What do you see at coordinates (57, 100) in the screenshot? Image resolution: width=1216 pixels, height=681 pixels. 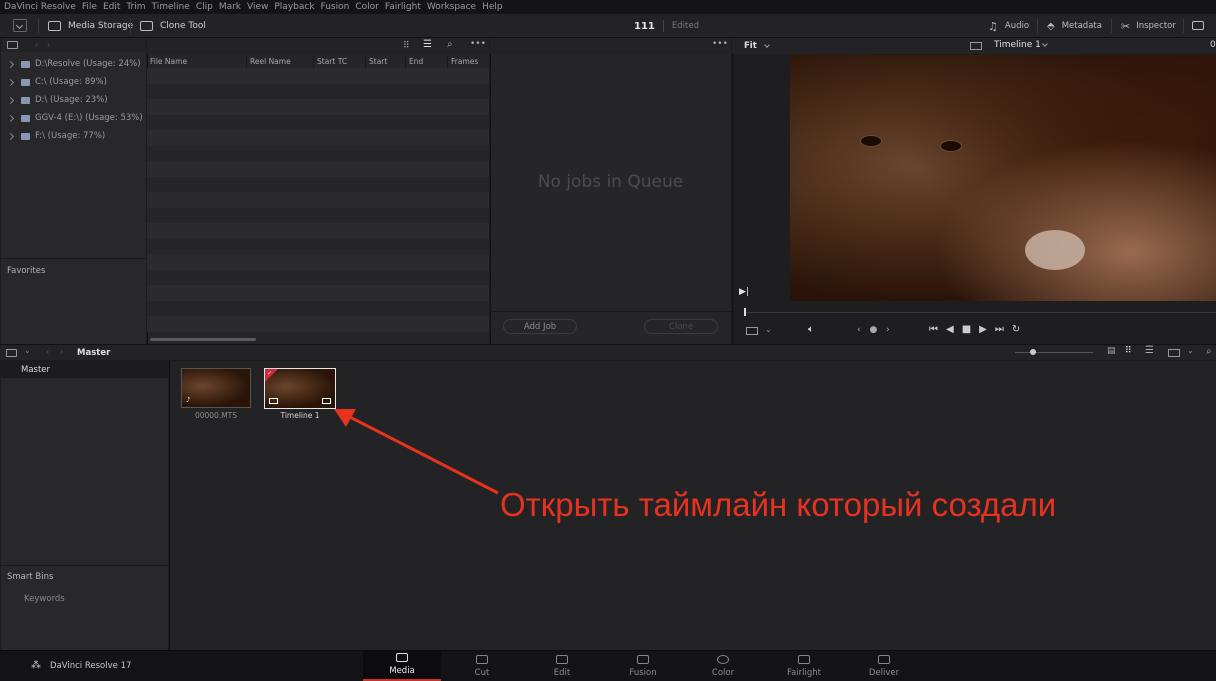 I see `storage-item: D:\ (Usage: 23%)` at bounding box center [57, 100].